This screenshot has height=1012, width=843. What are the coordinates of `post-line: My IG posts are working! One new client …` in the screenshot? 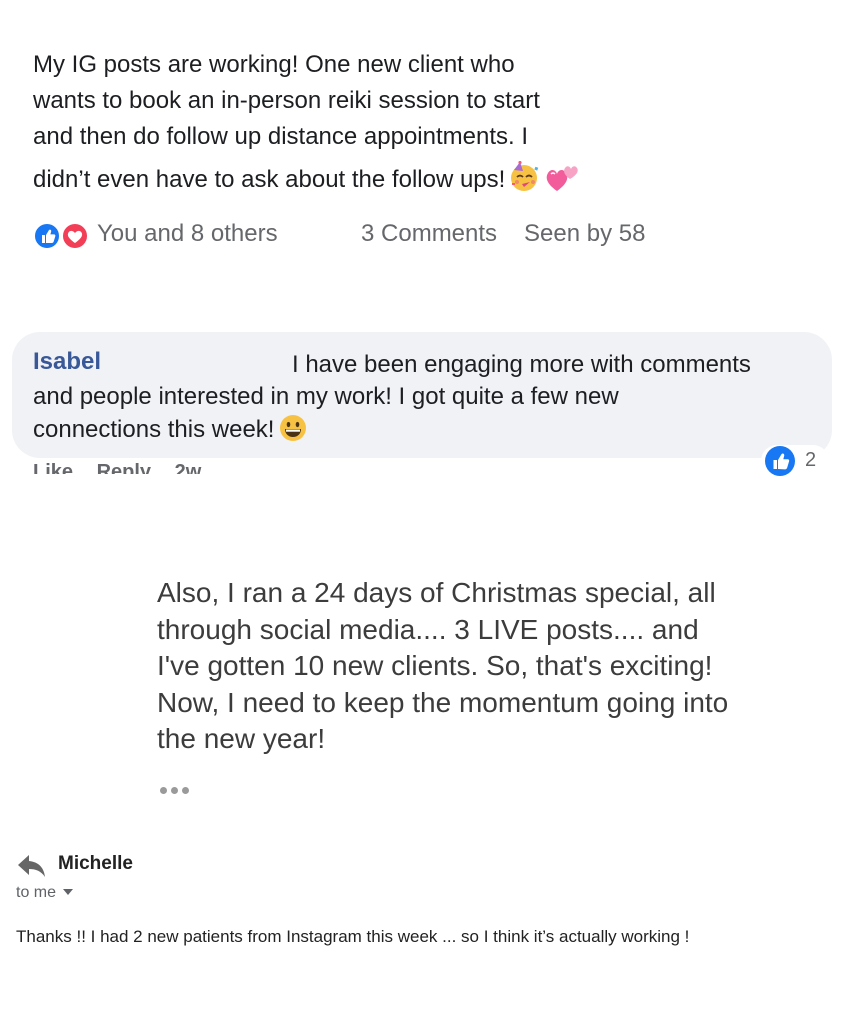 It's located at (274, 64).